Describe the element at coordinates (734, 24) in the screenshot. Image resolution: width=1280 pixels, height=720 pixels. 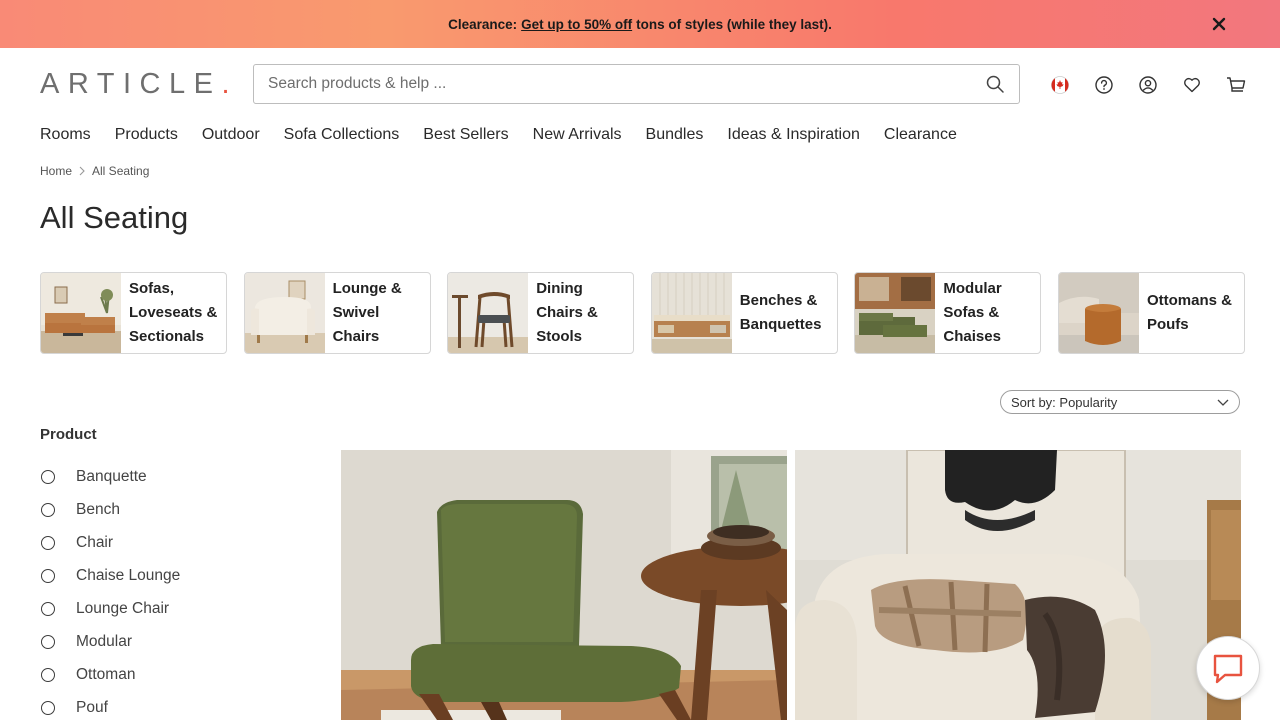
I see `banner-suffix: tons of styles (while they last).` at that location.